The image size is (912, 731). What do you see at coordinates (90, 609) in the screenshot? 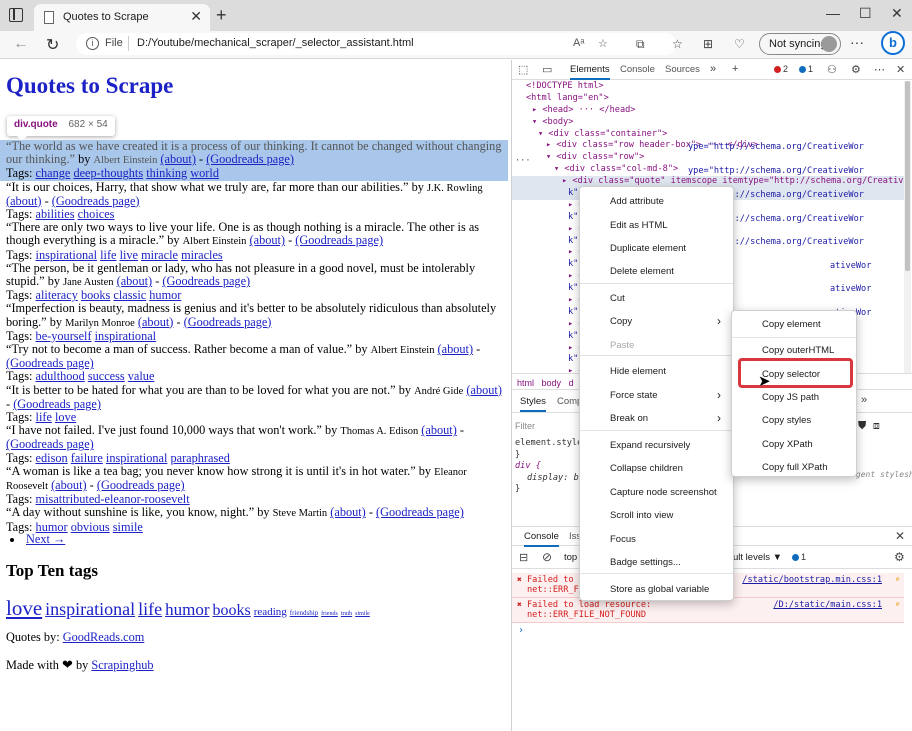
I see `top-tag-link: inspirational` at bounding box center [90, 609].